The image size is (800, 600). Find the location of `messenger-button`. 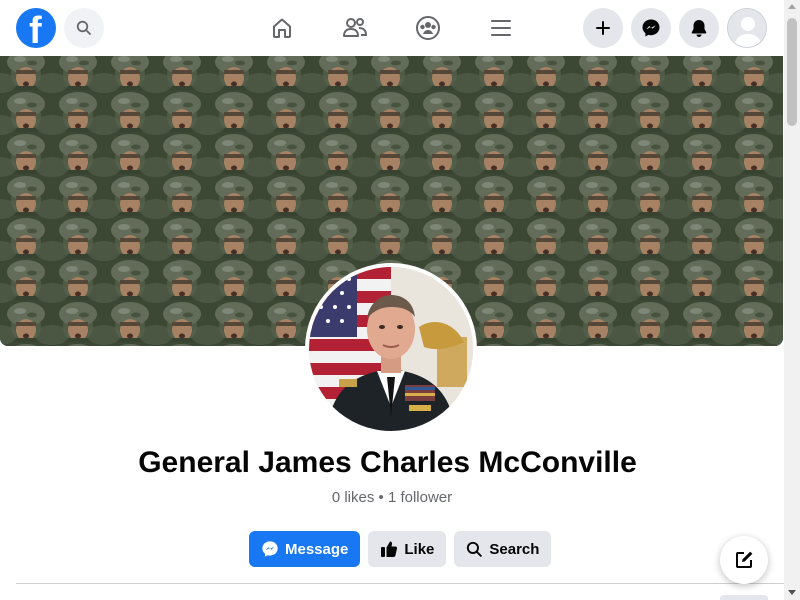

messenger-button is located at coordinates (651, 28).